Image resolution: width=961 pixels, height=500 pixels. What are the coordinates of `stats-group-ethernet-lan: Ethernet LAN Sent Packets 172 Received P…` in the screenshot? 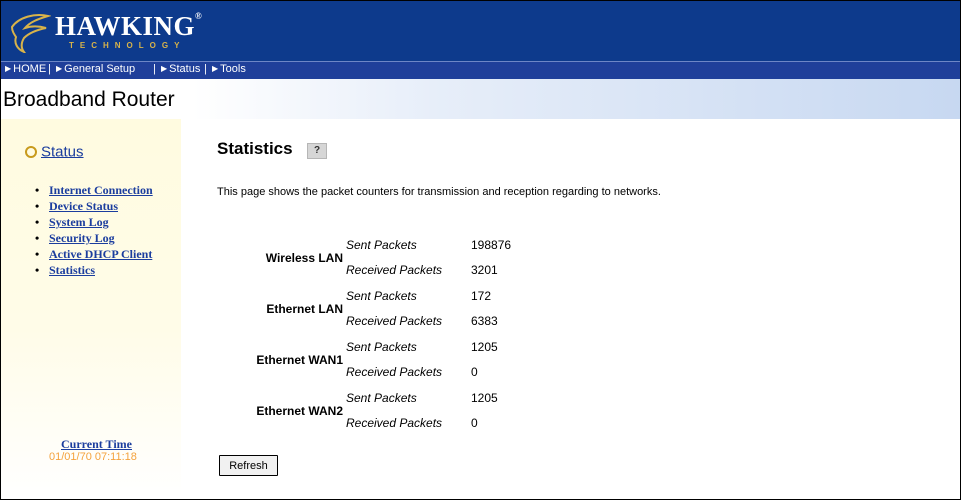 It's located at (399, 308).